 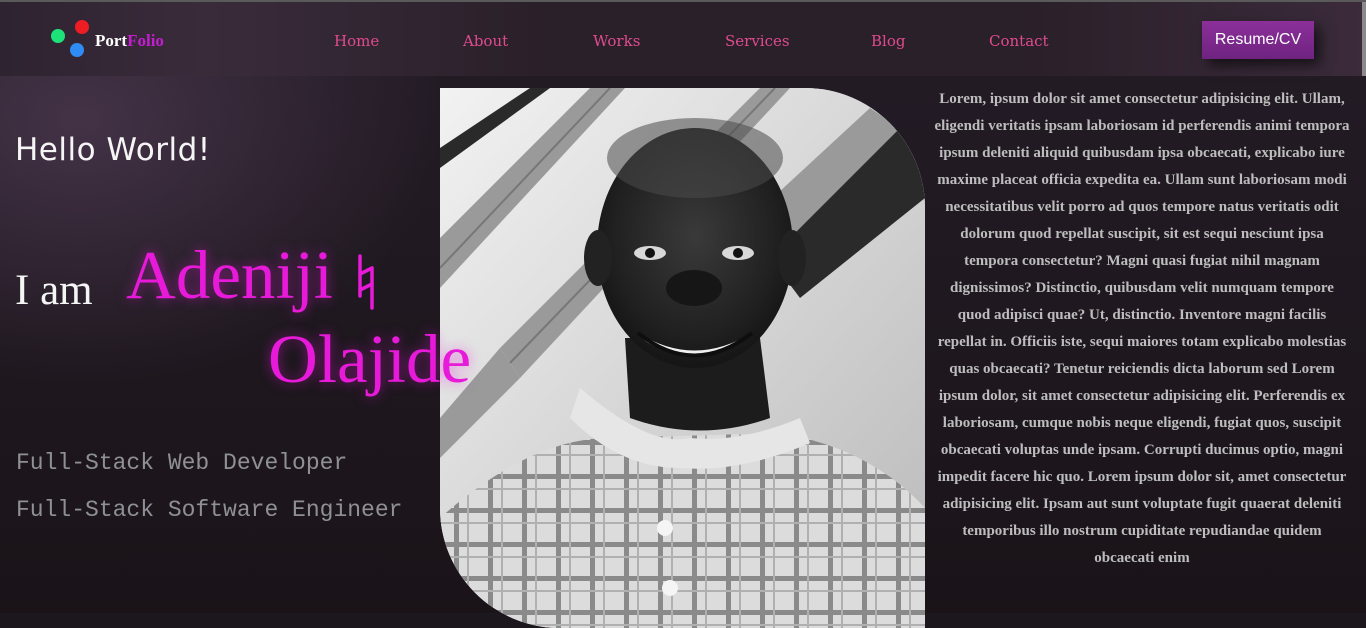 I want to click on top-border, so click(x=683, y=1).